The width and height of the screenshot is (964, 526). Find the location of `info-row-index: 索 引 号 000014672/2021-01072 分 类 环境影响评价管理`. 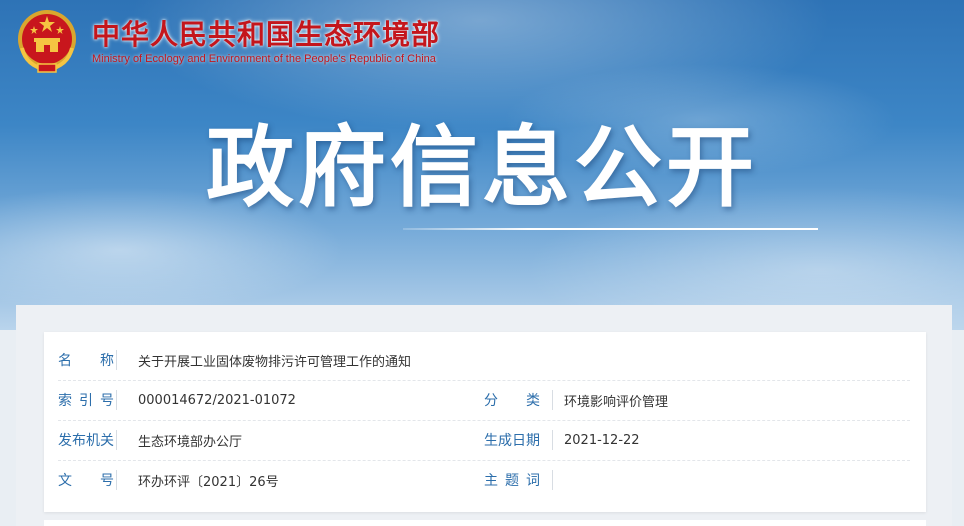

info-row-index: 索 引 号 000014672/2021-01072 分 类 环境影响评价管理 is located at coordinates (484, 400).